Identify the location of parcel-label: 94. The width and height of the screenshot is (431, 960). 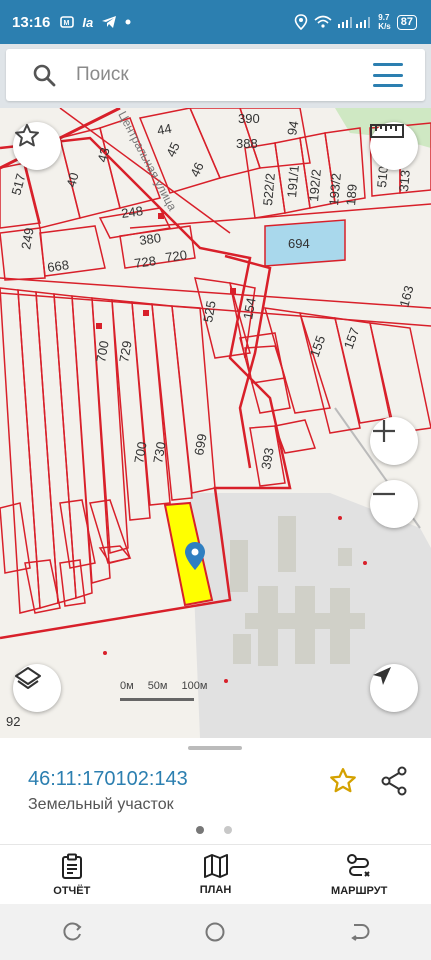
(292, 128).